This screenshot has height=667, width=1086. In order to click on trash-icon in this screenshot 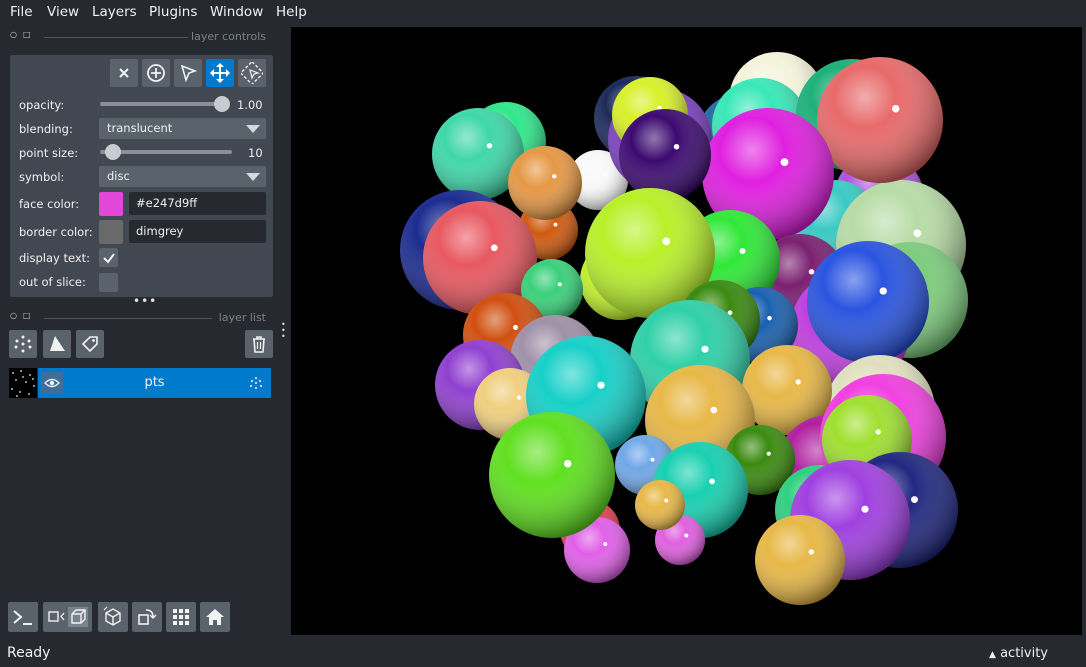, I will do `click(259, 344)`.